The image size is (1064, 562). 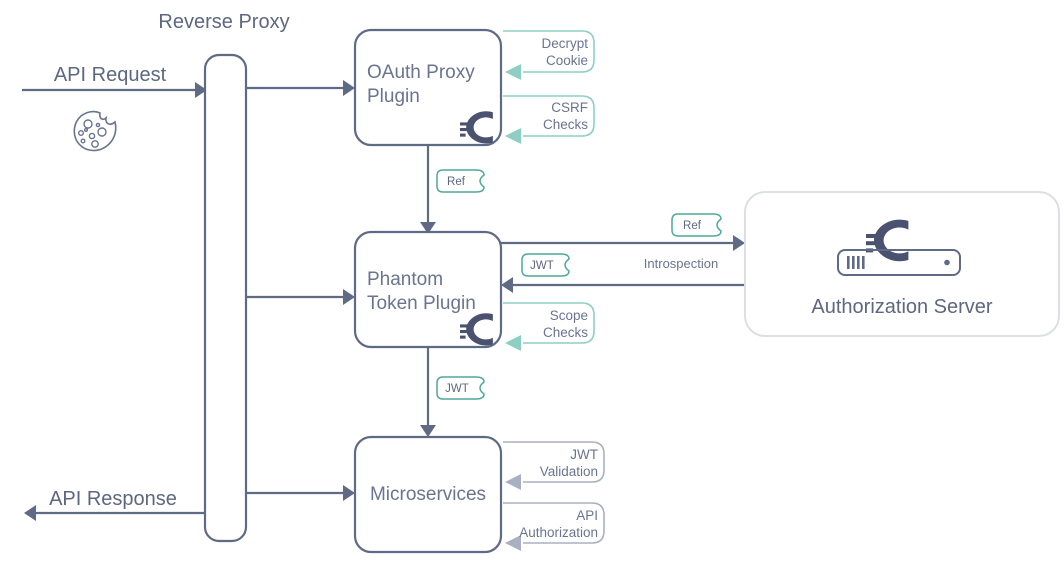 What do you see at coordinates (681, 263) in the screenshot?
I see `edge-introspection-label: Introspection` at bounding box center [681, 263].